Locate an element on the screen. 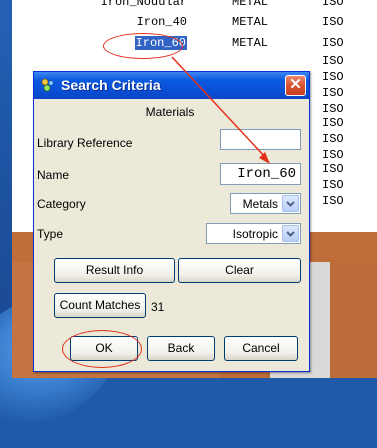 This screenshot has height=448, width=377. type-select: Isotropic is located at coordinates (253, 233).